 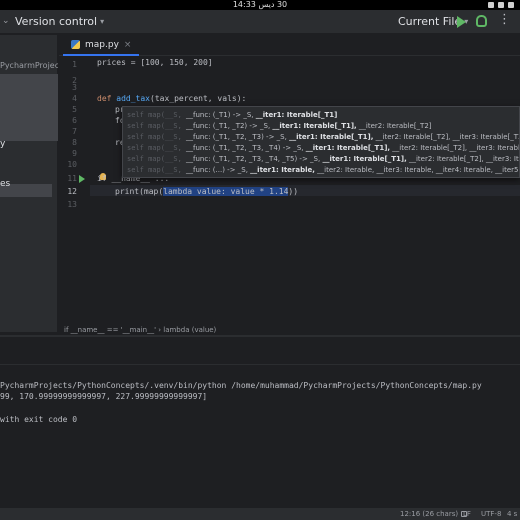 What do you see at coordinates (75, 44) in the screenshot?
I see `python-file-icon` at bounding box center [75, 44].